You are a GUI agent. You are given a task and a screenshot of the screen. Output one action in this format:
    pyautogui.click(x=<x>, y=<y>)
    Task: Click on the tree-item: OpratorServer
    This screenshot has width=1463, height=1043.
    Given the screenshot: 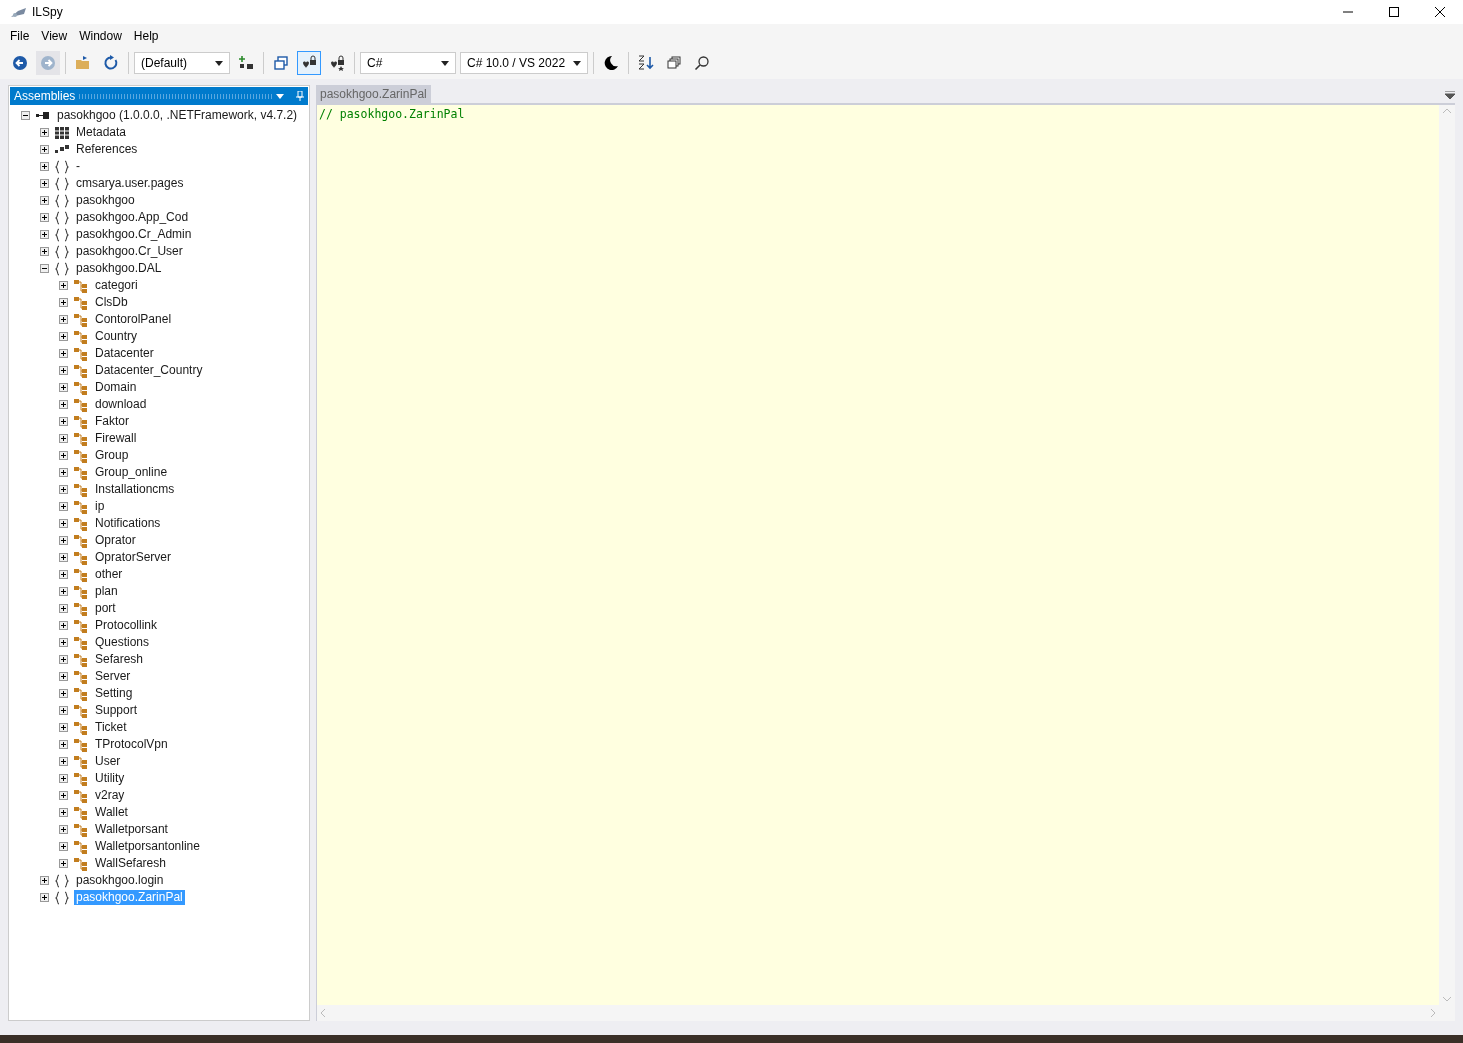 What is the action you would take?
    pyautogui.click(x=133, y=557)
    